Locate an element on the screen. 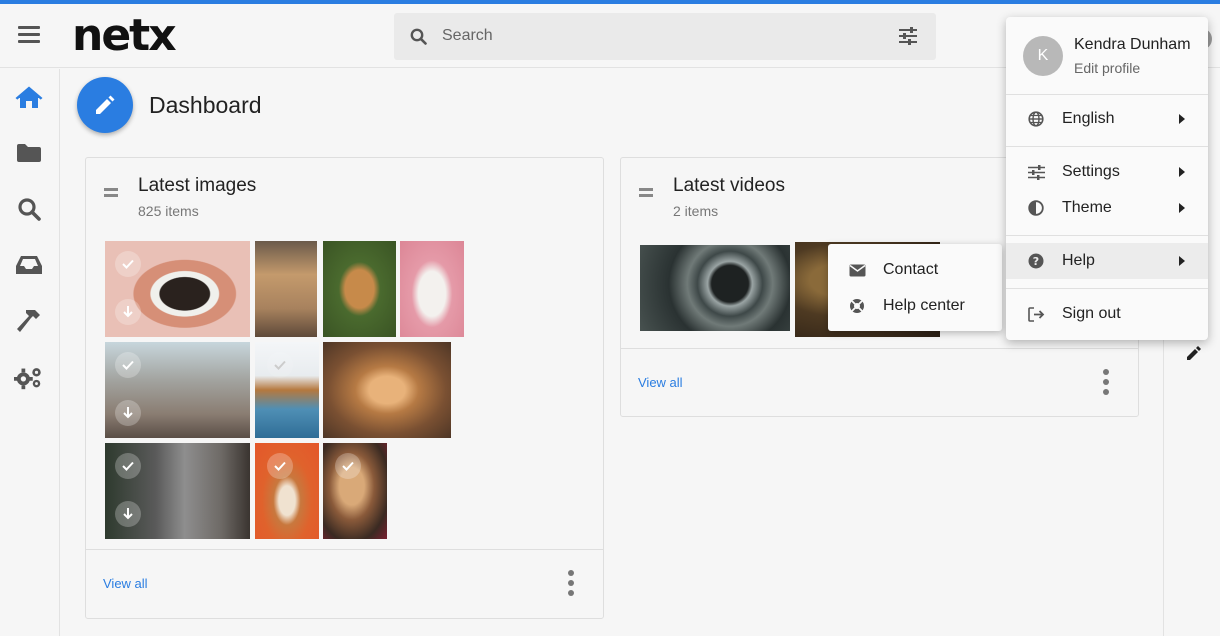  card-title: Latest images is located at coordinates (197, 185).